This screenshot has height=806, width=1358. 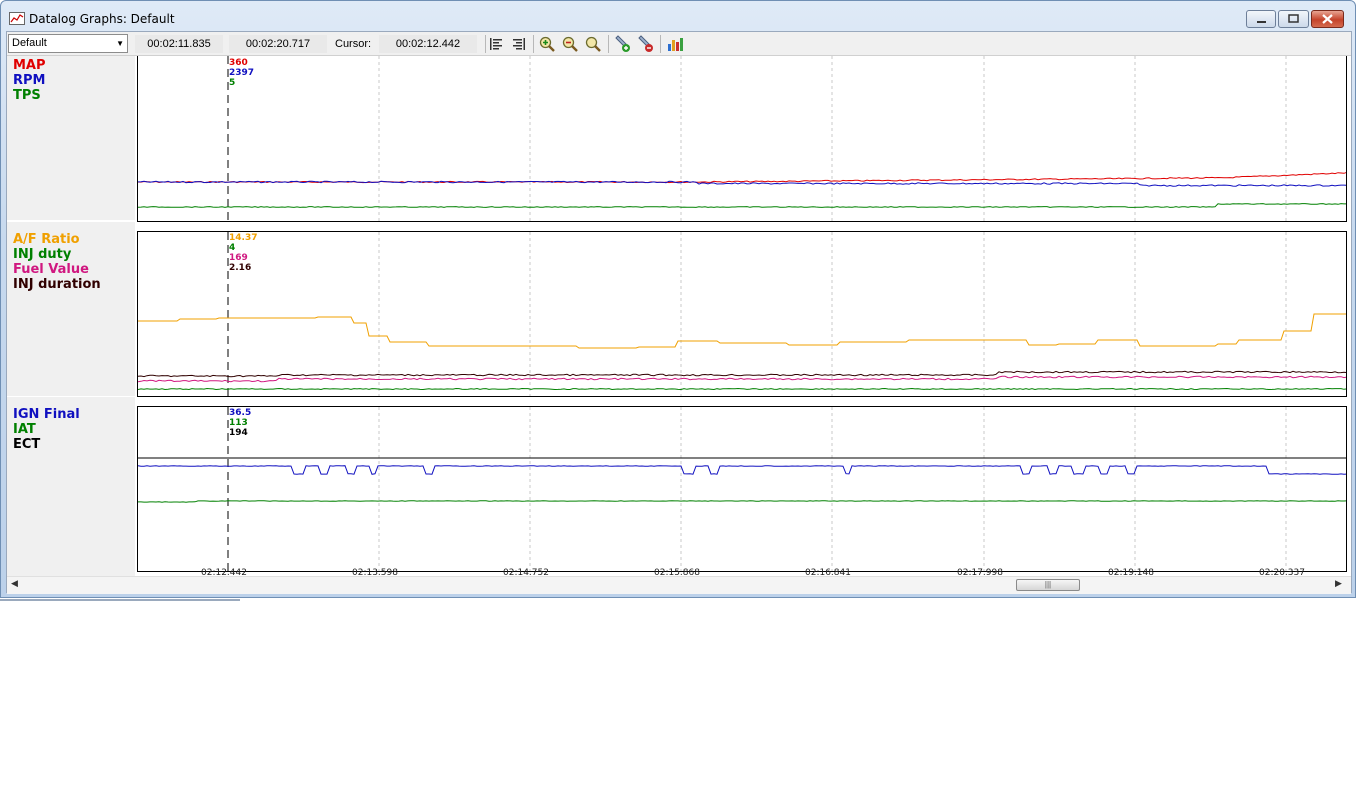 What do you see at coordinates (42, 254) in the screenshot?
I see `legend-inj-duty: INJ duty` at bounding box center [42, 254].